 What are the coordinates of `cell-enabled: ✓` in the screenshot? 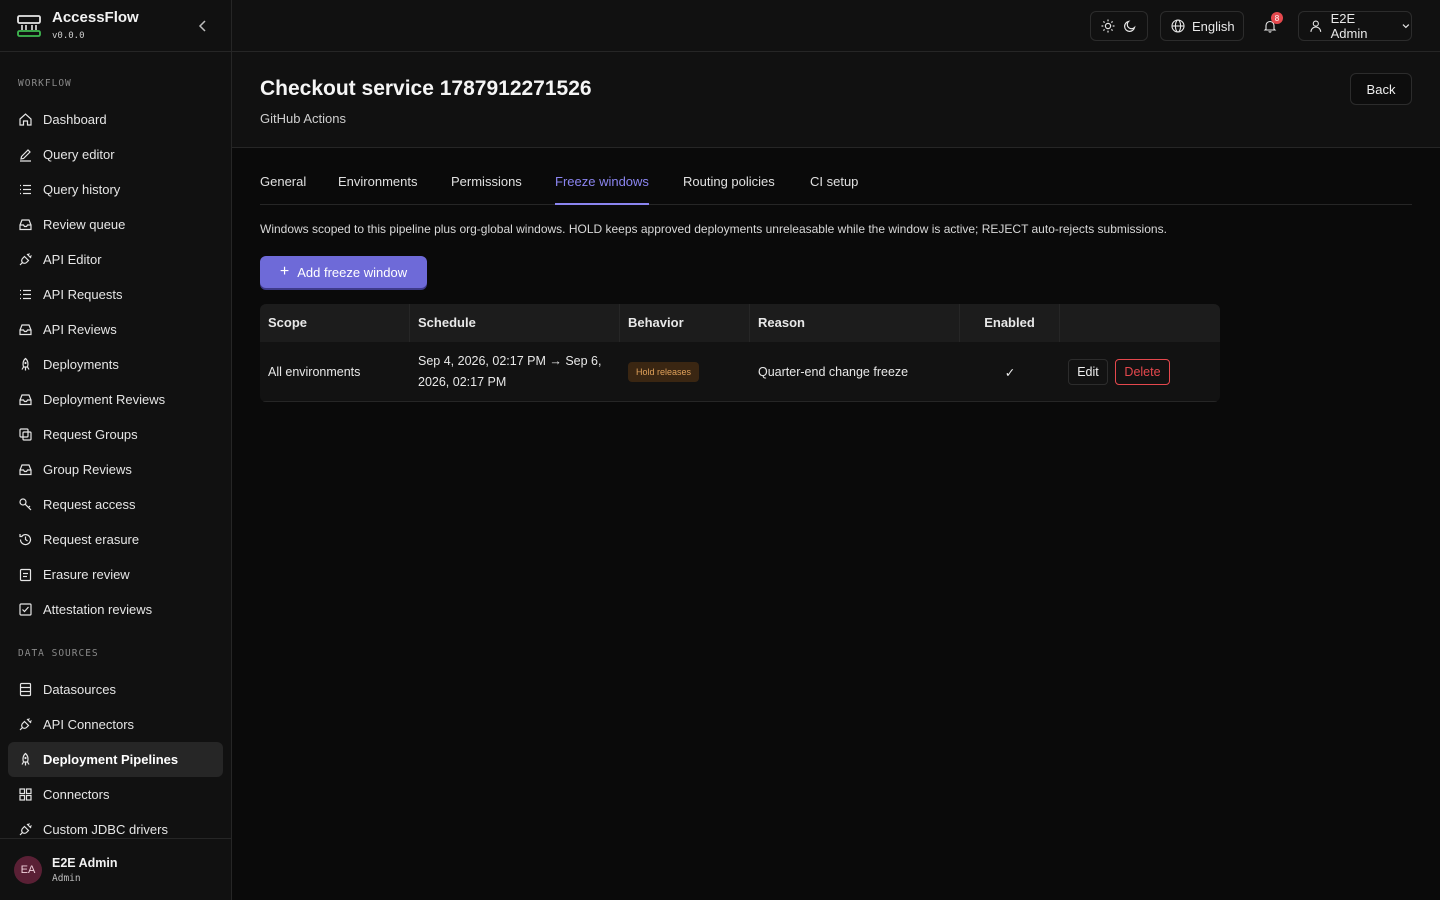 It's located at (1010, 372).